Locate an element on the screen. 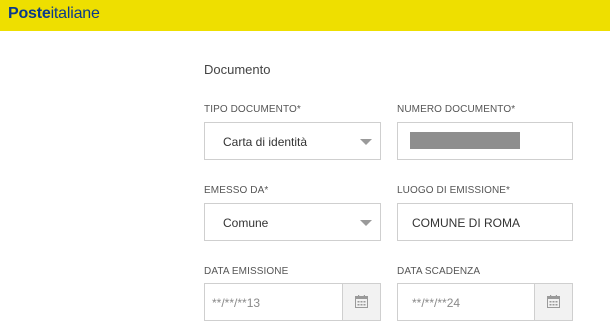  emesso-da-value: Comune is located at coordinates (246, 223).